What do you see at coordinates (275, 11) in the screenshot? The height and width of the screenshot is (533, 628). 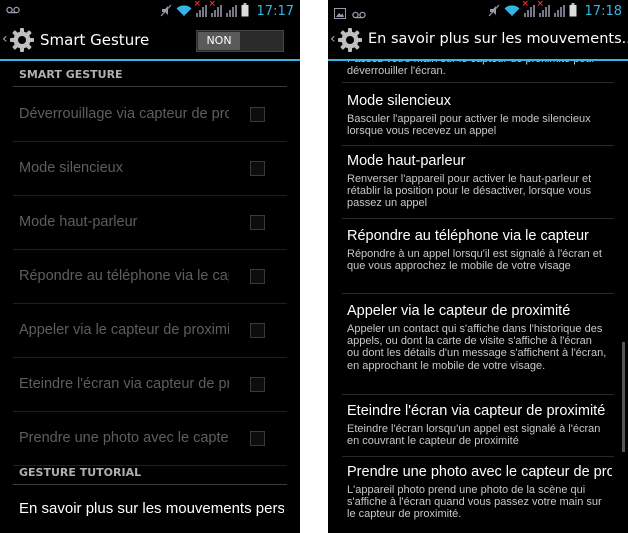 I see `status-clock: 17:17` at bounding box center [275, 11].